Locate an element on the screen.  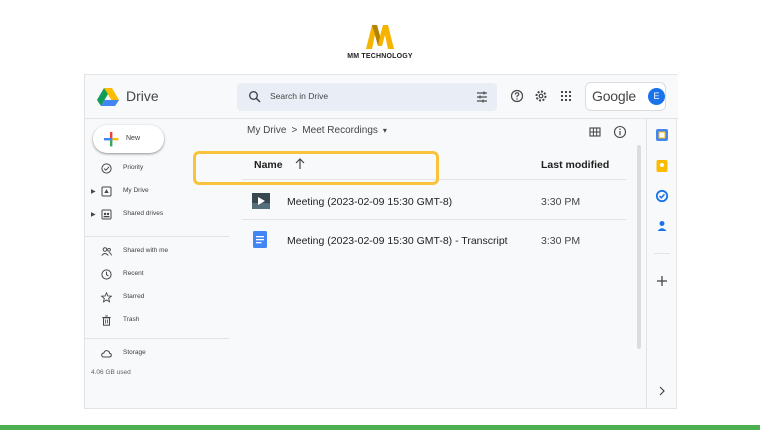
sidebar-item-label: Shared with me is located at coordinates (146, 250).